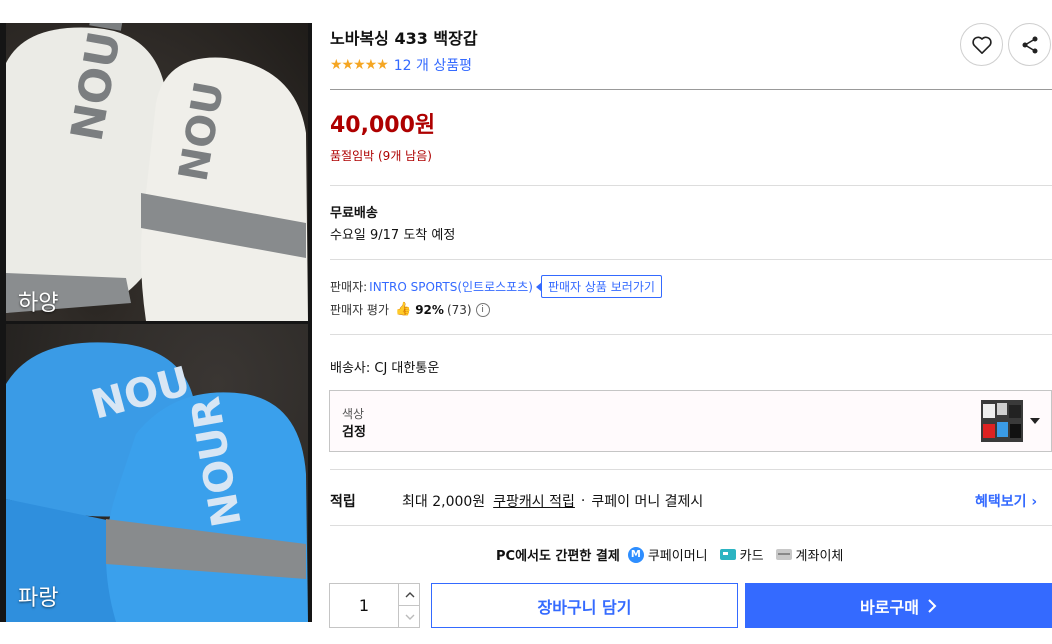  I want to click on payment-method-3: 계좌이체, so click(819, 556).